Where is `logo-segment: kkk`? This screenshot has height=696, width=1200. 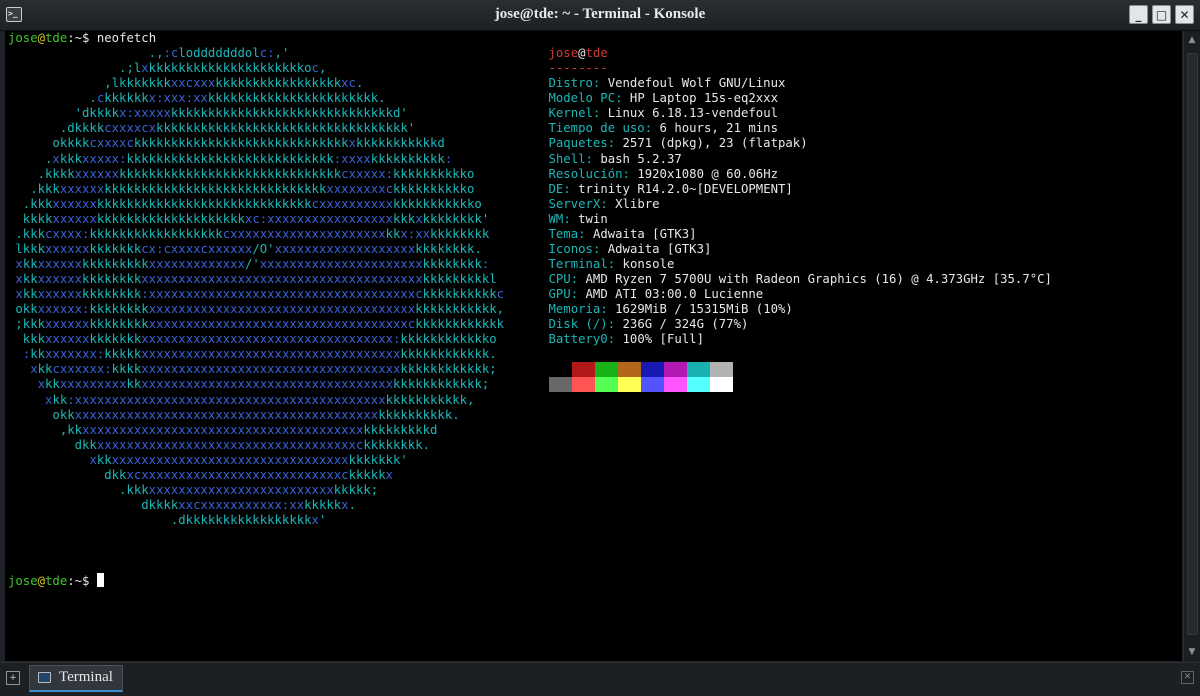
logo-segment: kkk is located at coordinates (404, 218).